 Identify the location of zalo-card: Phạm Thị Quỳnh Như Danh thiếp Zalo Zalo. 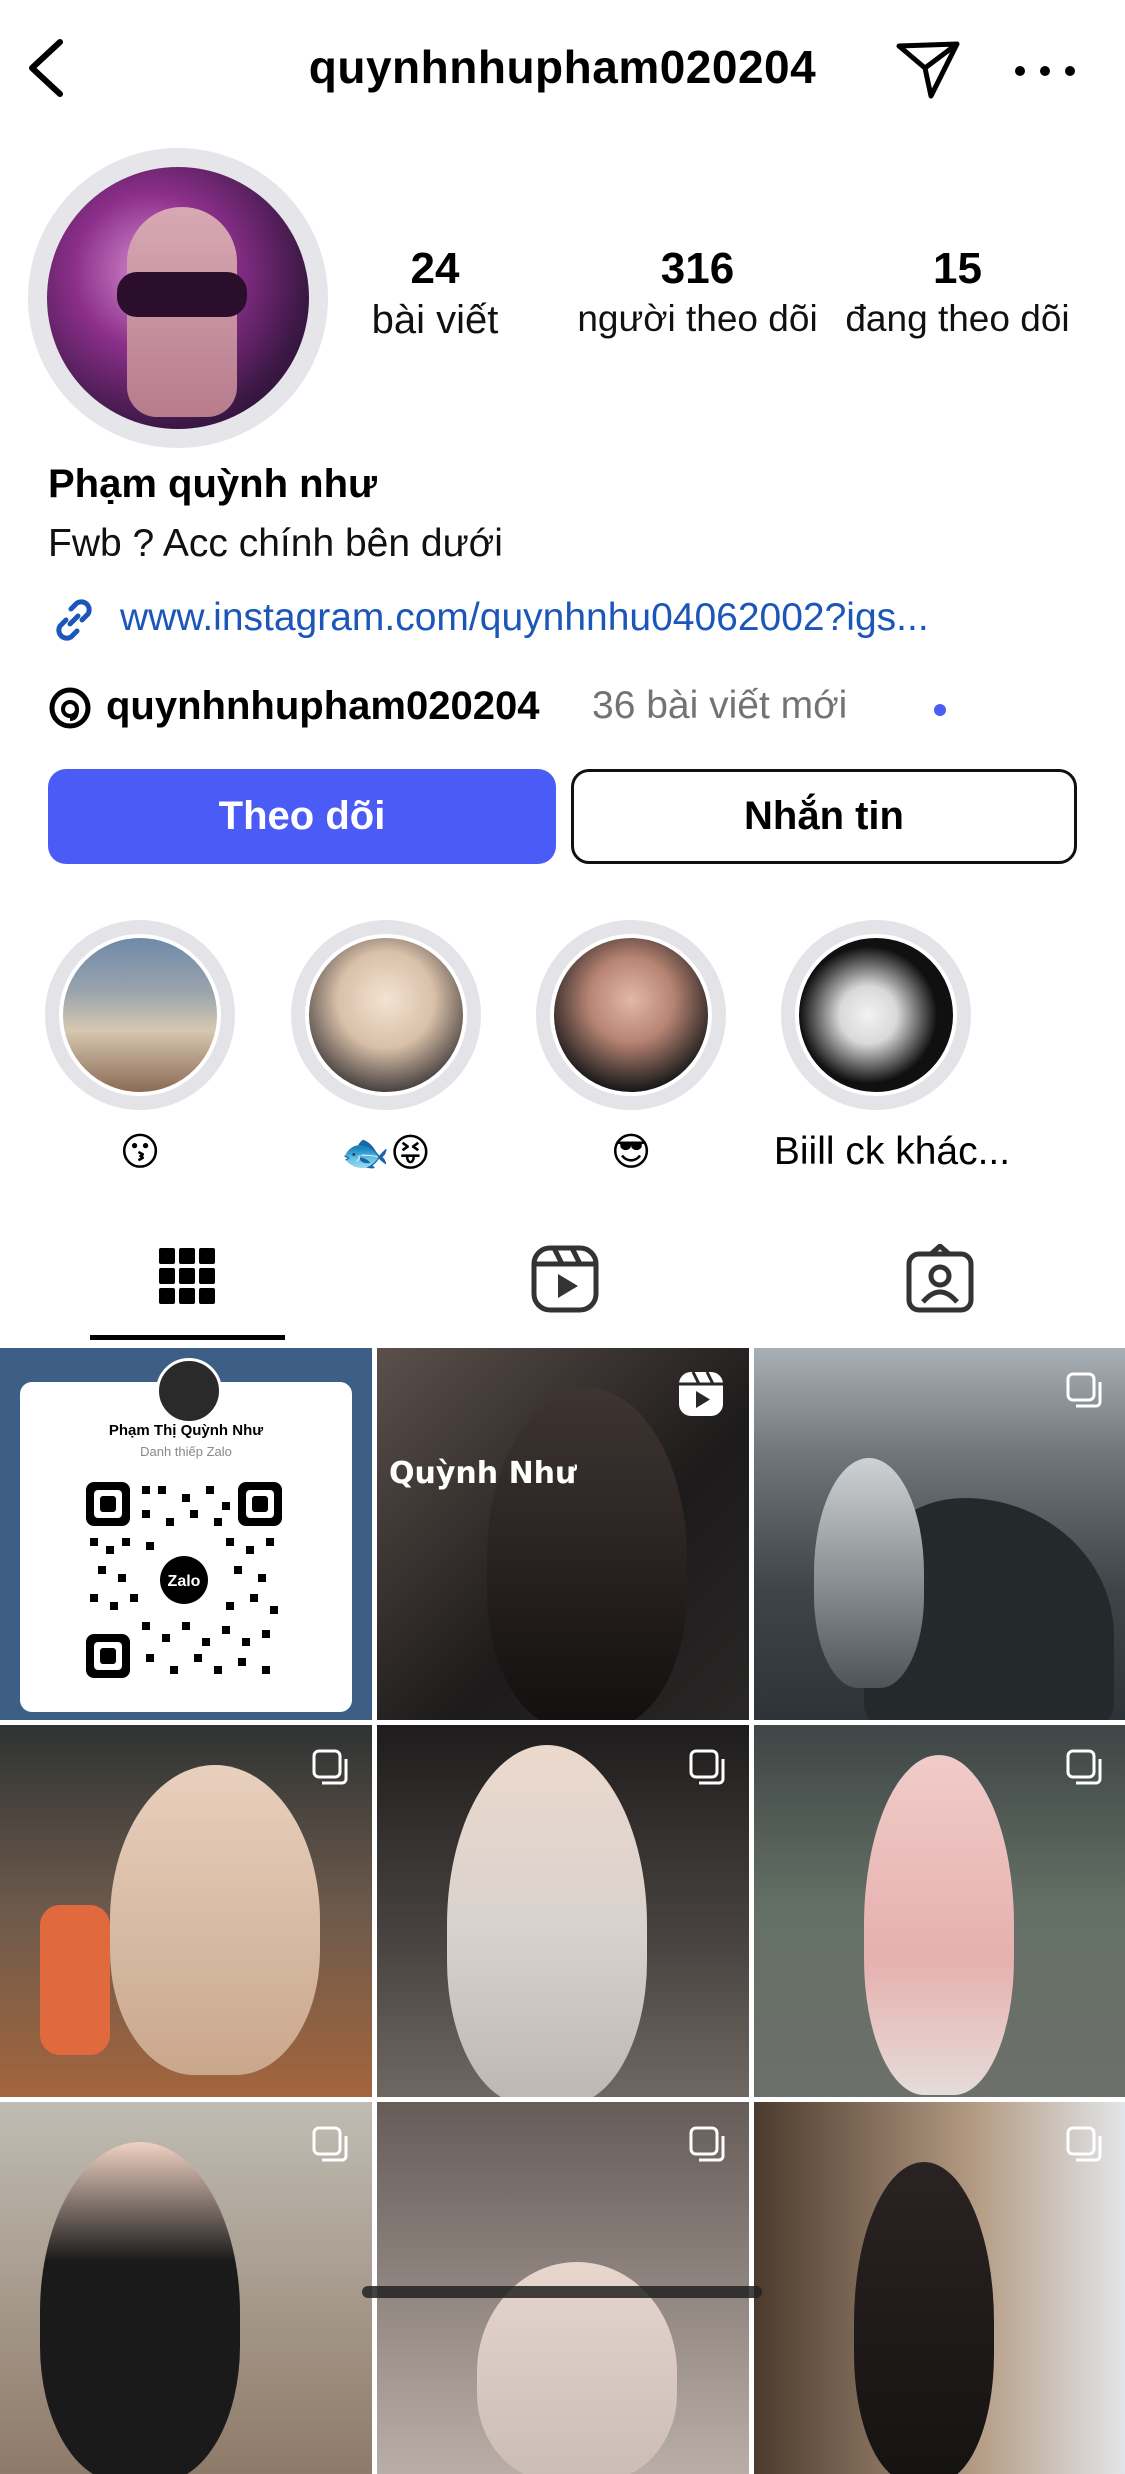
(186, 1535).